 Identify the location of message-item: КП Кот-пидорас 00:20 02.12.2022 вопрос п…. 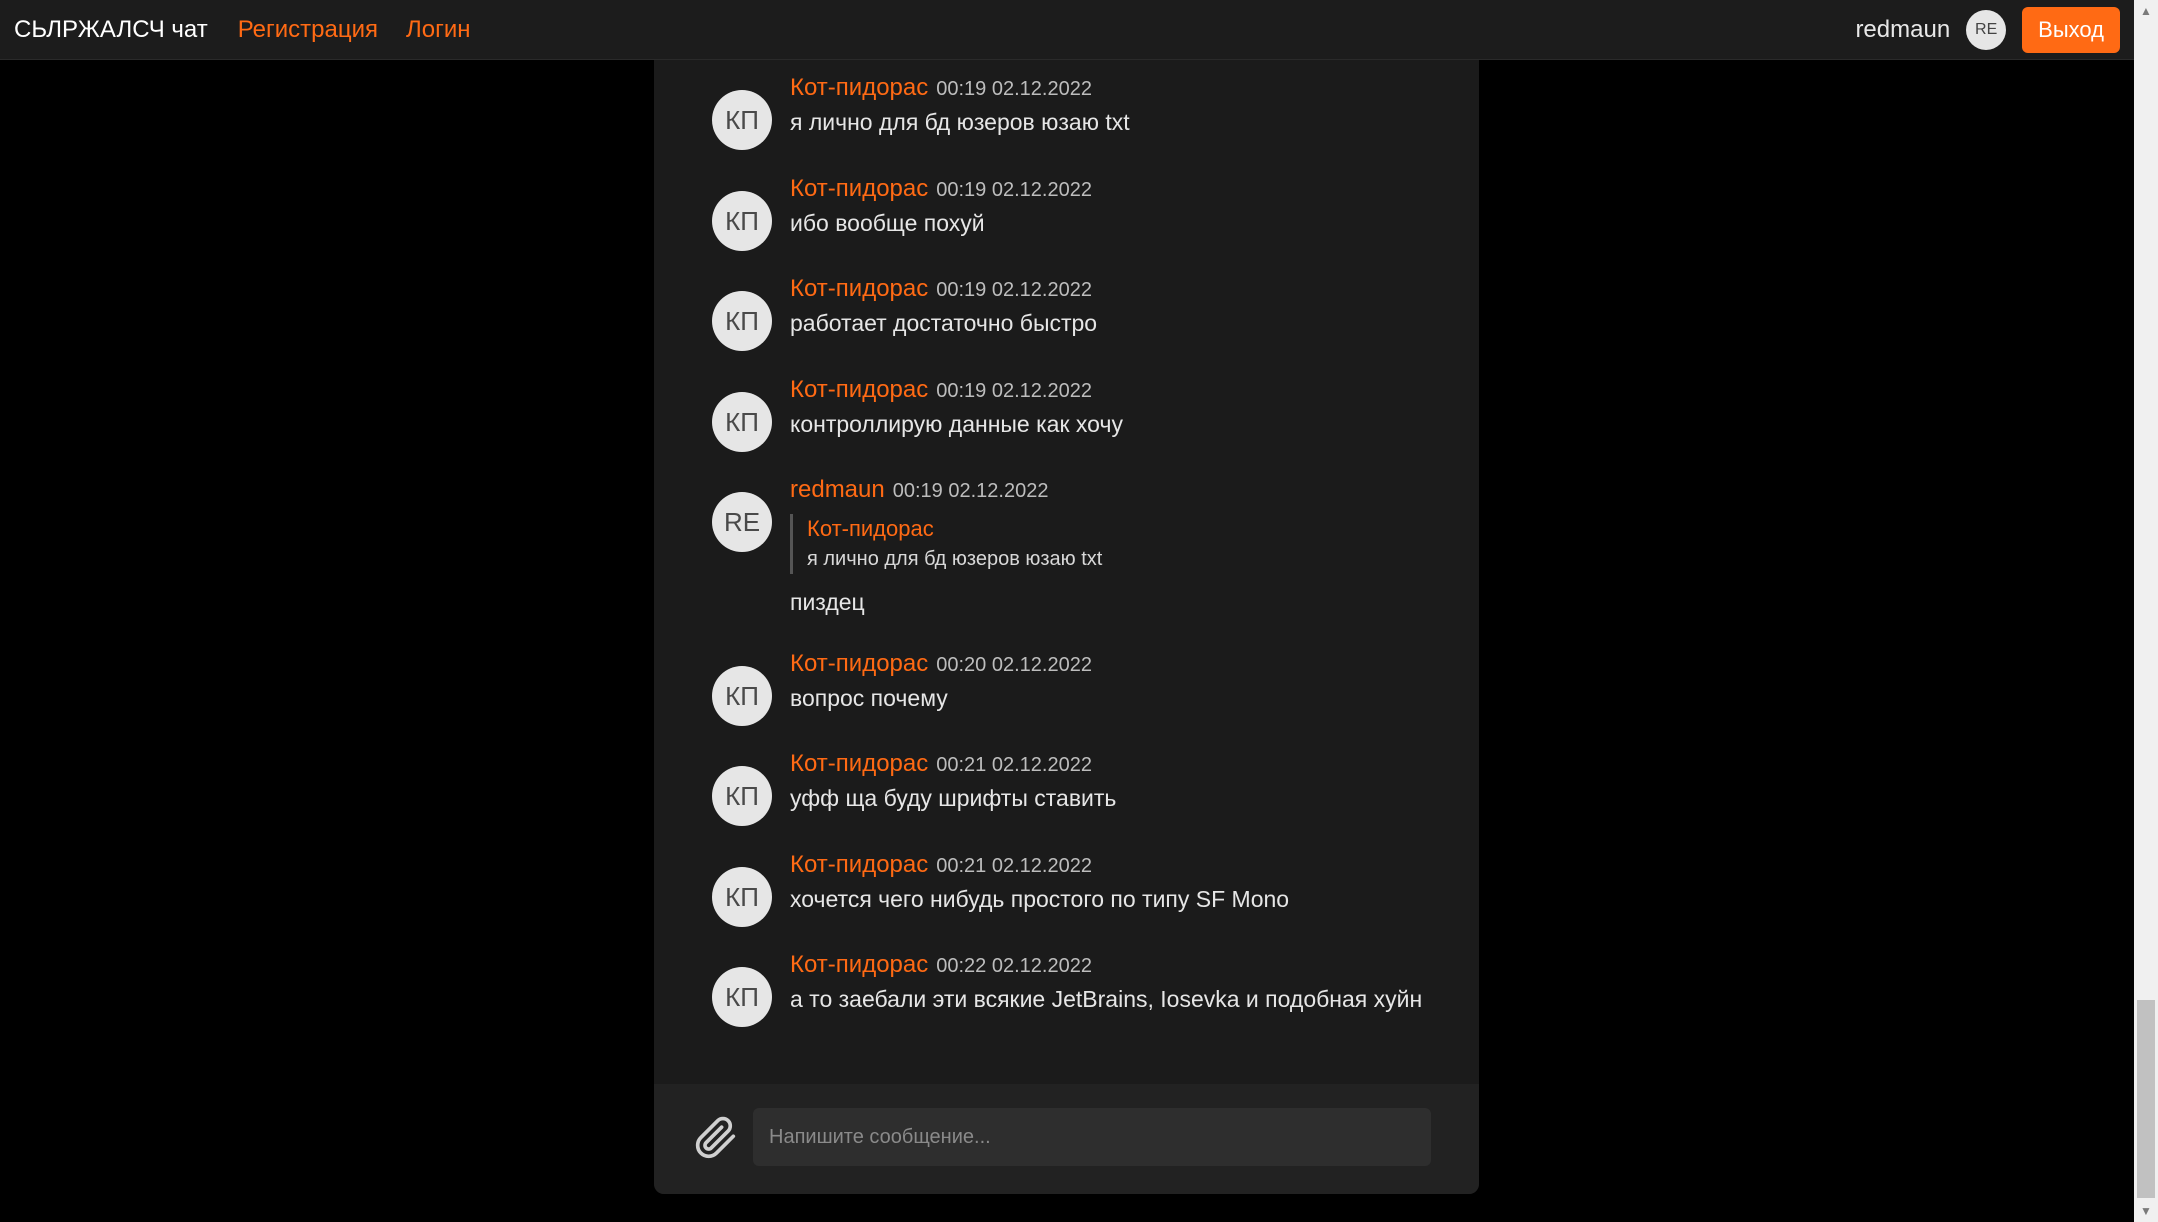
(1082, 688).